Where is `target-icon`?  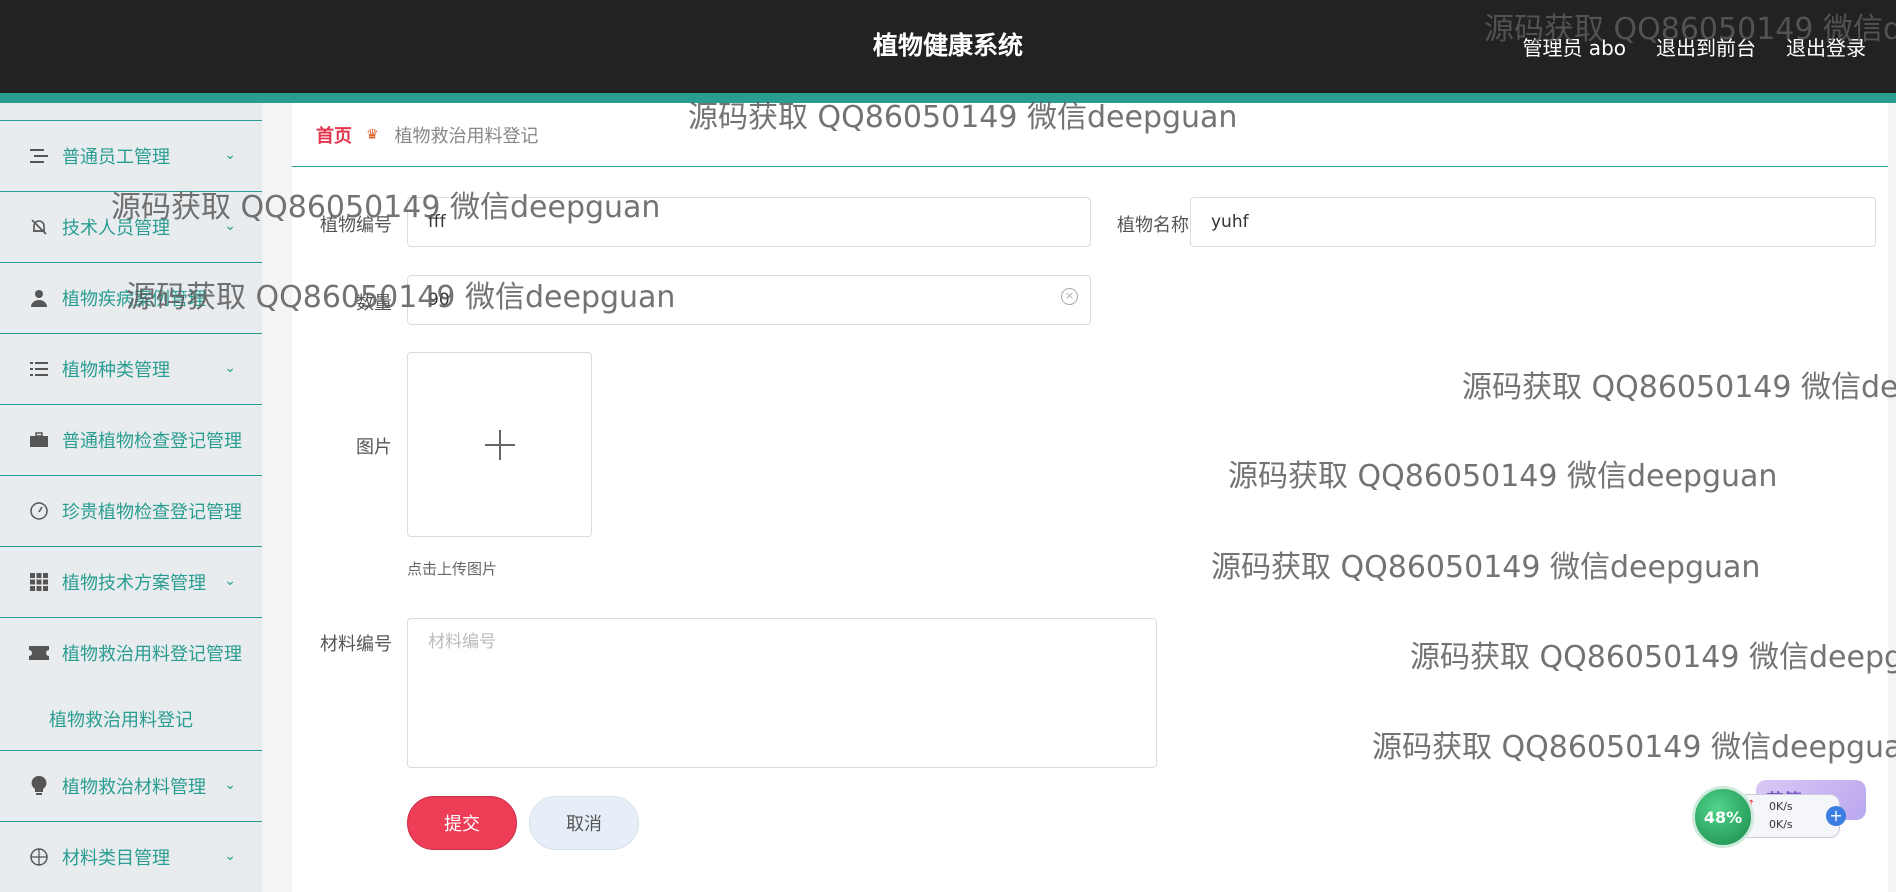
target-icon is located at coordinates (39, 857).